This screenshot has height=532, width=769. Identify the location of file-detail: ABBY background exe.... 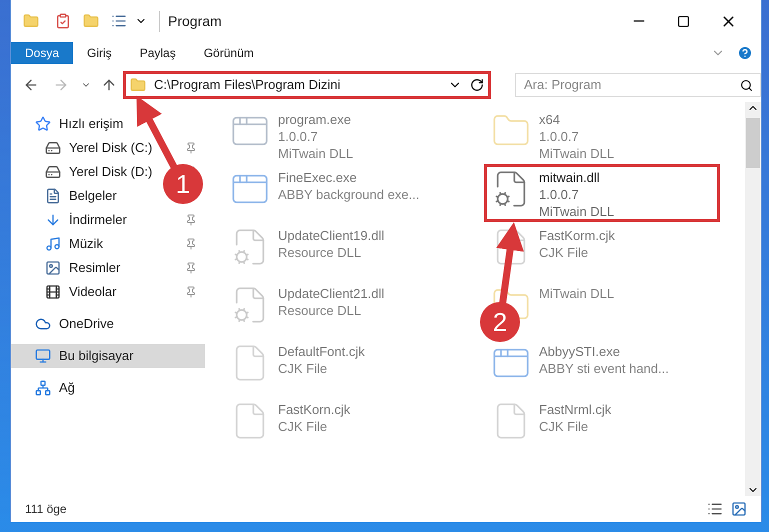
(349, 194).